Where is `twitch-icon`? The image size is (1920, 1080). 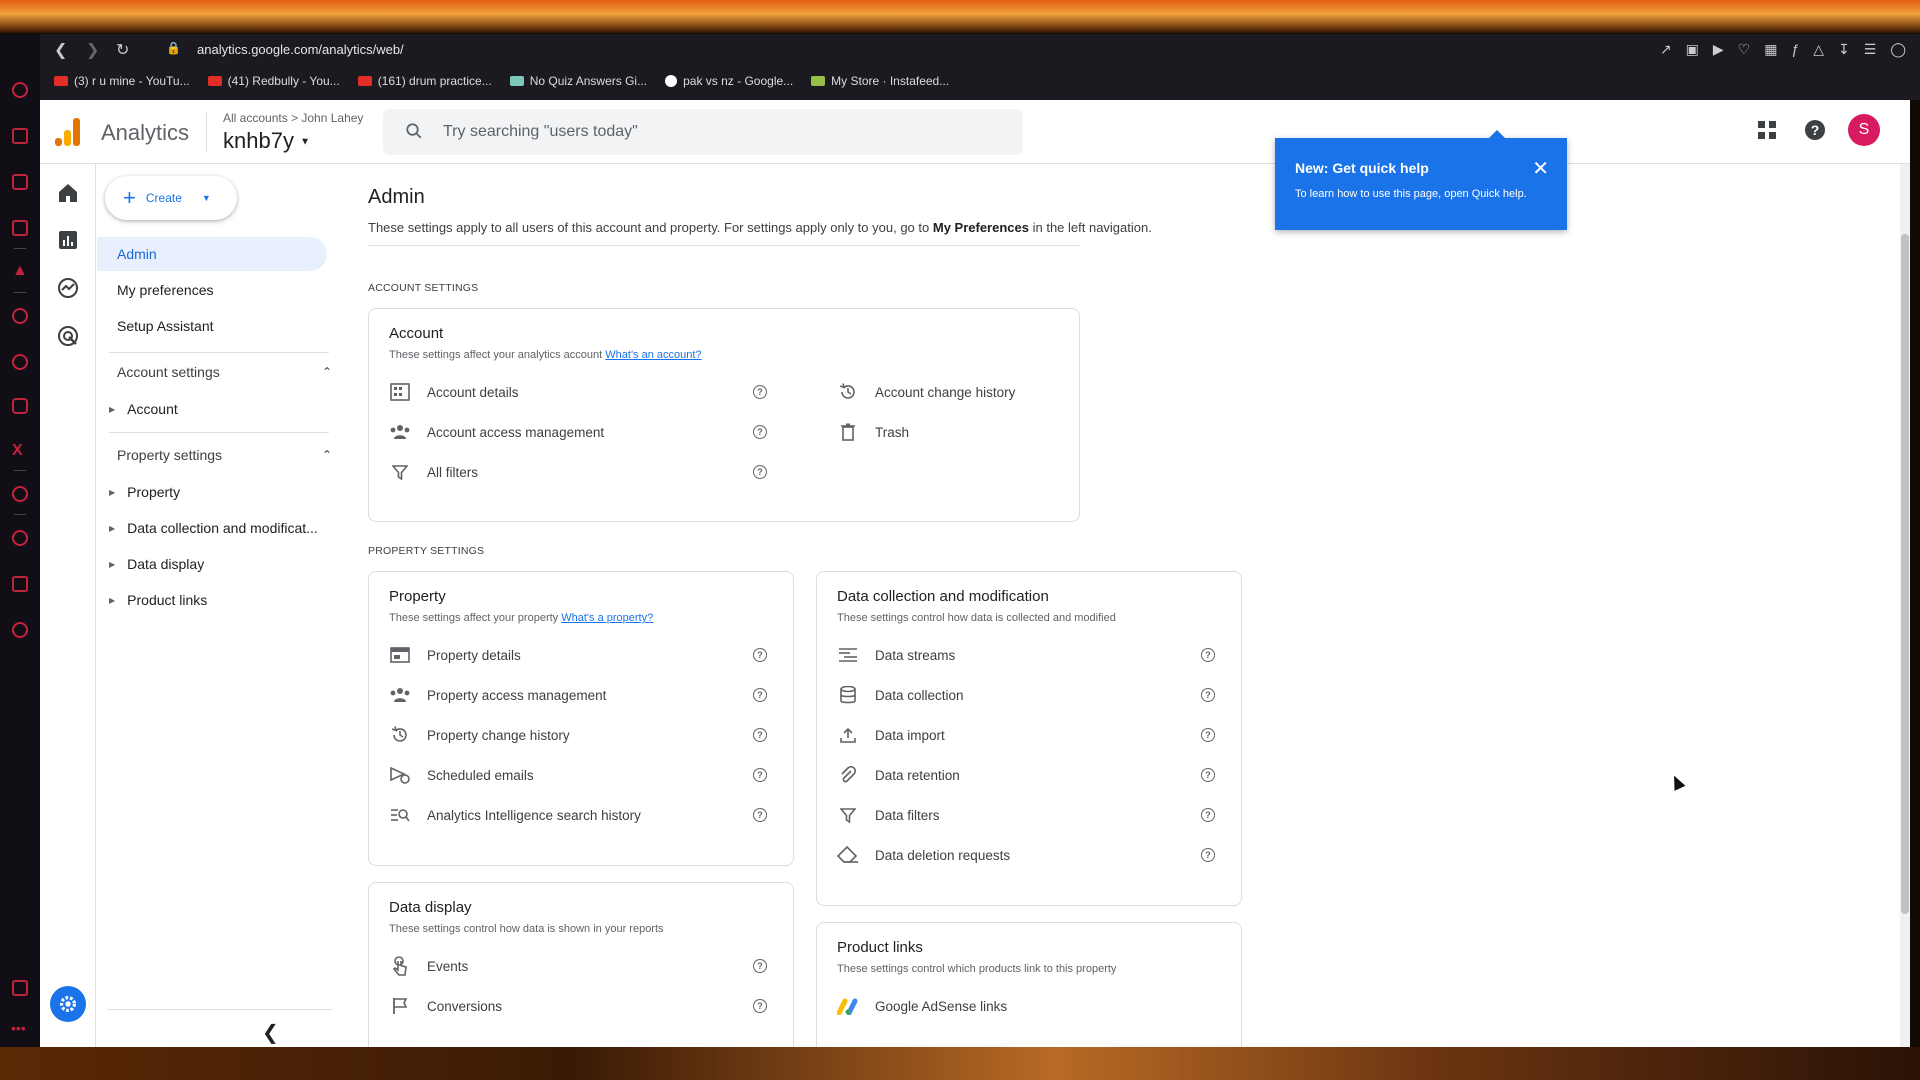 twitch-icon is located at coordinates (20, 182).